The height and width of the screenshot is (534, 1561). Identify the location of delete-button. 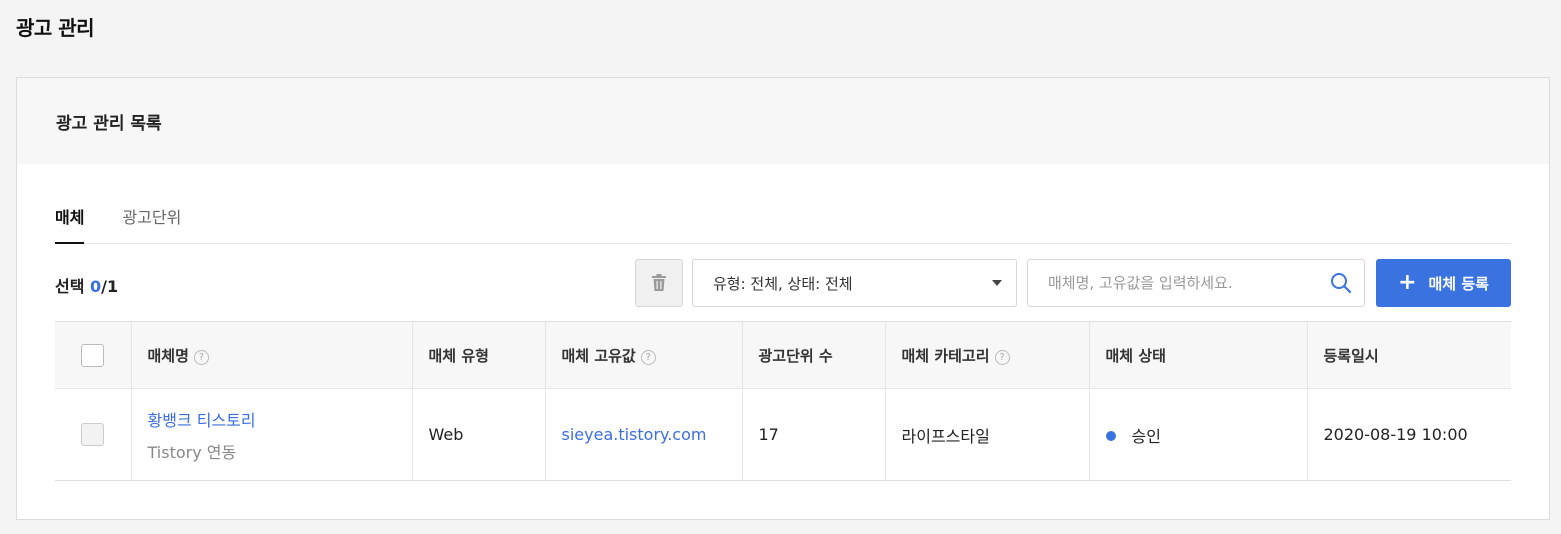
(659, 283).